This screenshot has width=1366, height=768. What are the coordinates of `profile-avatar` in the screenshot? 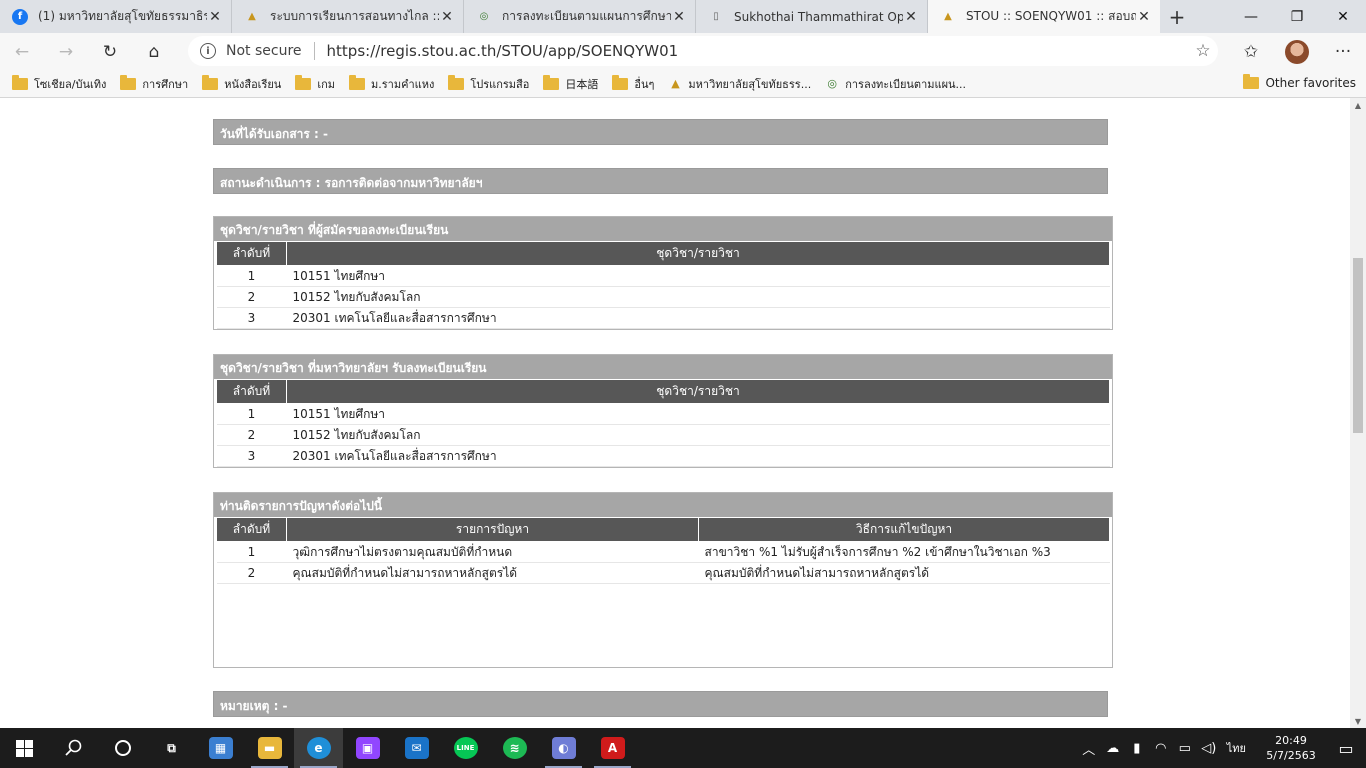 It's located at (1297, 51).